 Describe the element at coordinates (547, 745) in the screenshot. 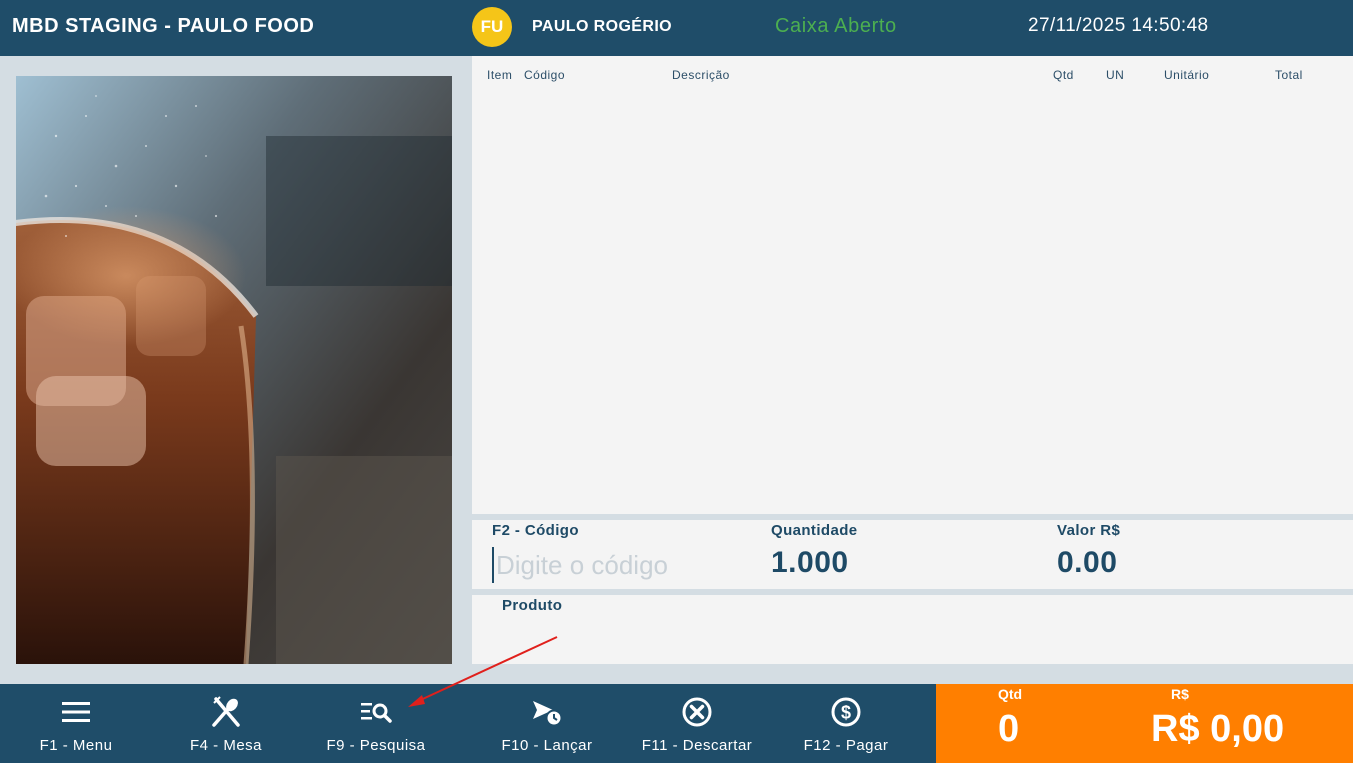

I see `launch-button-label: F10 - Lançar` at that location.